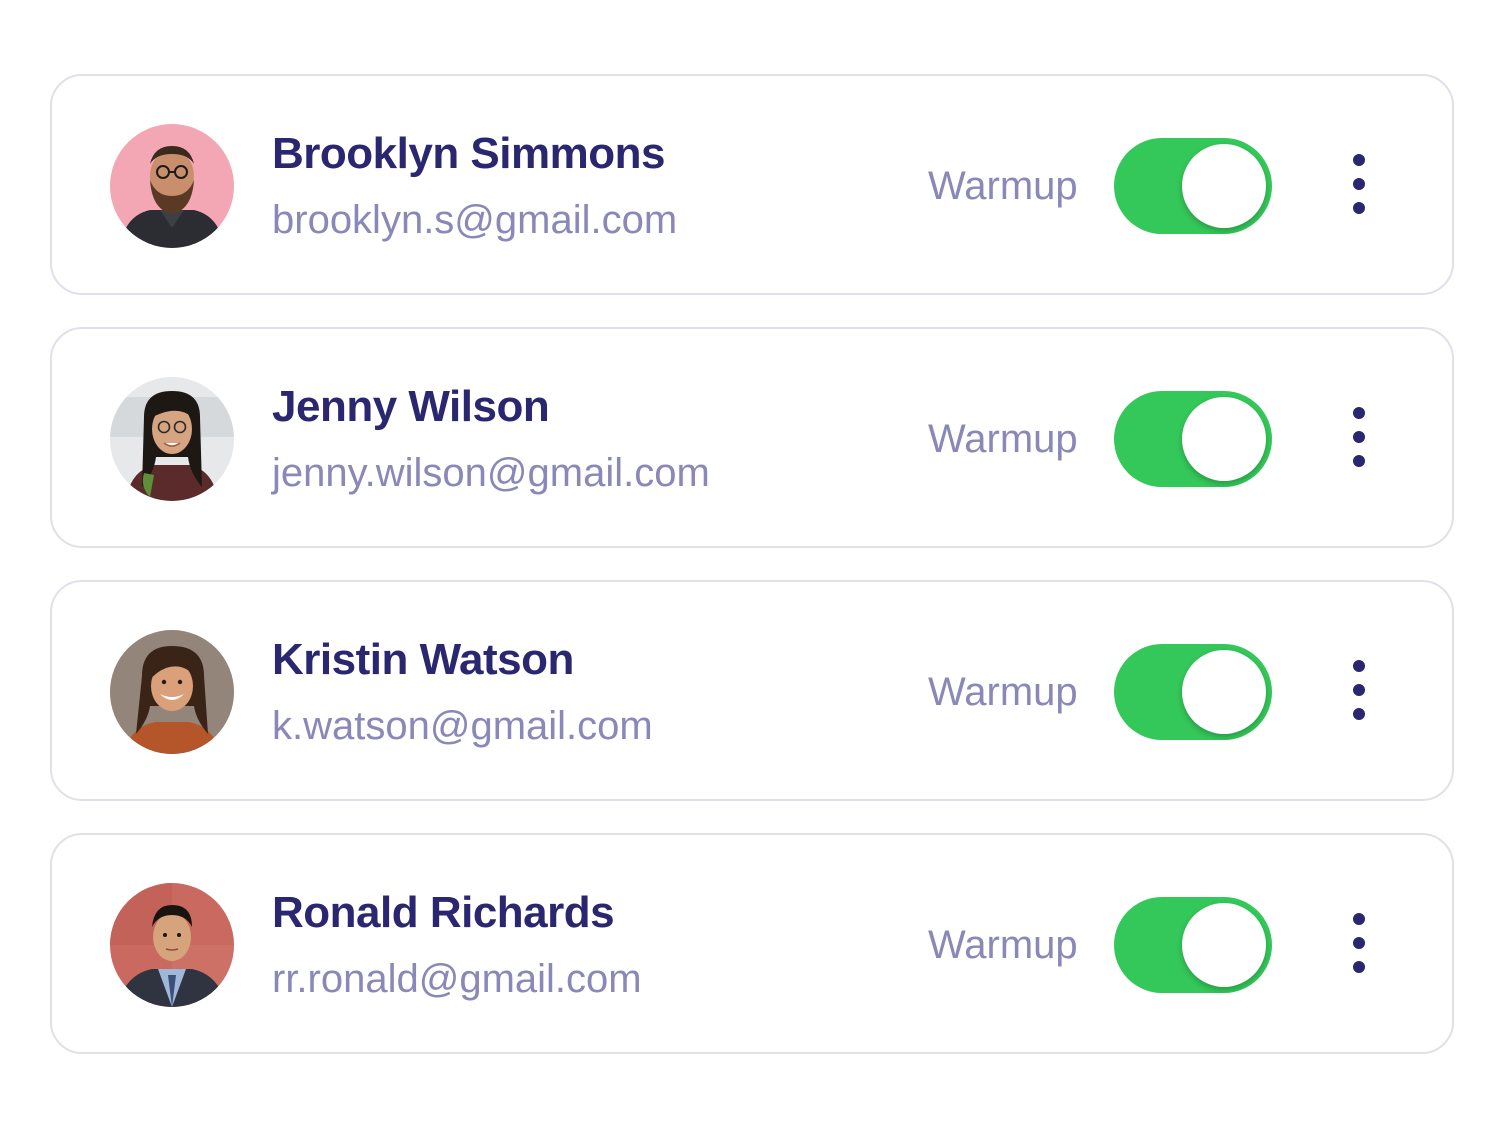 The height and width of the screenshot is (1140, 1504). I want to click on account-email: rr.ronald@gmail.com, so click(457, 979).